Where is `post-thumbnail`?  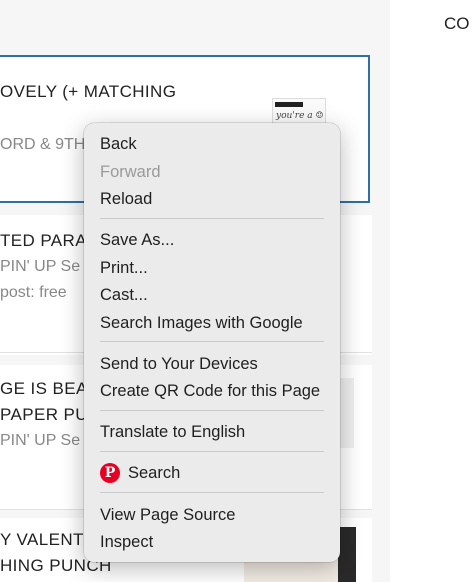 post-thumbnail is located at coordinates (346, 413).